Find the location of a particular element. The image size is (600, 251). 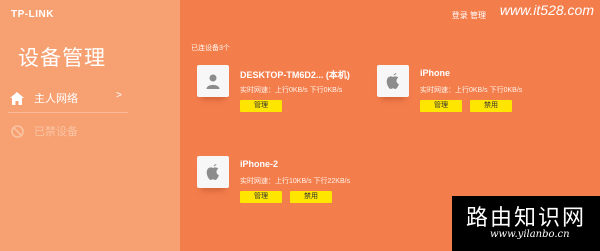

connected-count-label: 已连设备3个 is located at coordinates (210, 48).